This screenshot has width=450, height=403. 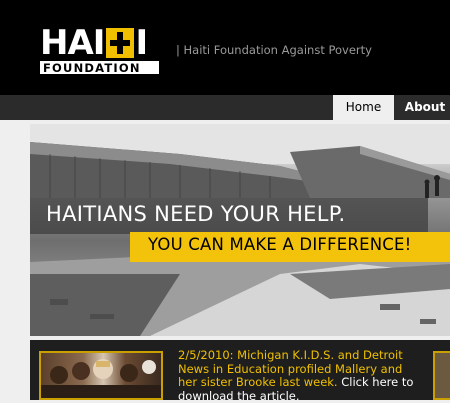 What do you see at coordinates (377, 382) in the screenshot?
I see `news-link-click-here: Click here to` at bounding box center [377, 382].